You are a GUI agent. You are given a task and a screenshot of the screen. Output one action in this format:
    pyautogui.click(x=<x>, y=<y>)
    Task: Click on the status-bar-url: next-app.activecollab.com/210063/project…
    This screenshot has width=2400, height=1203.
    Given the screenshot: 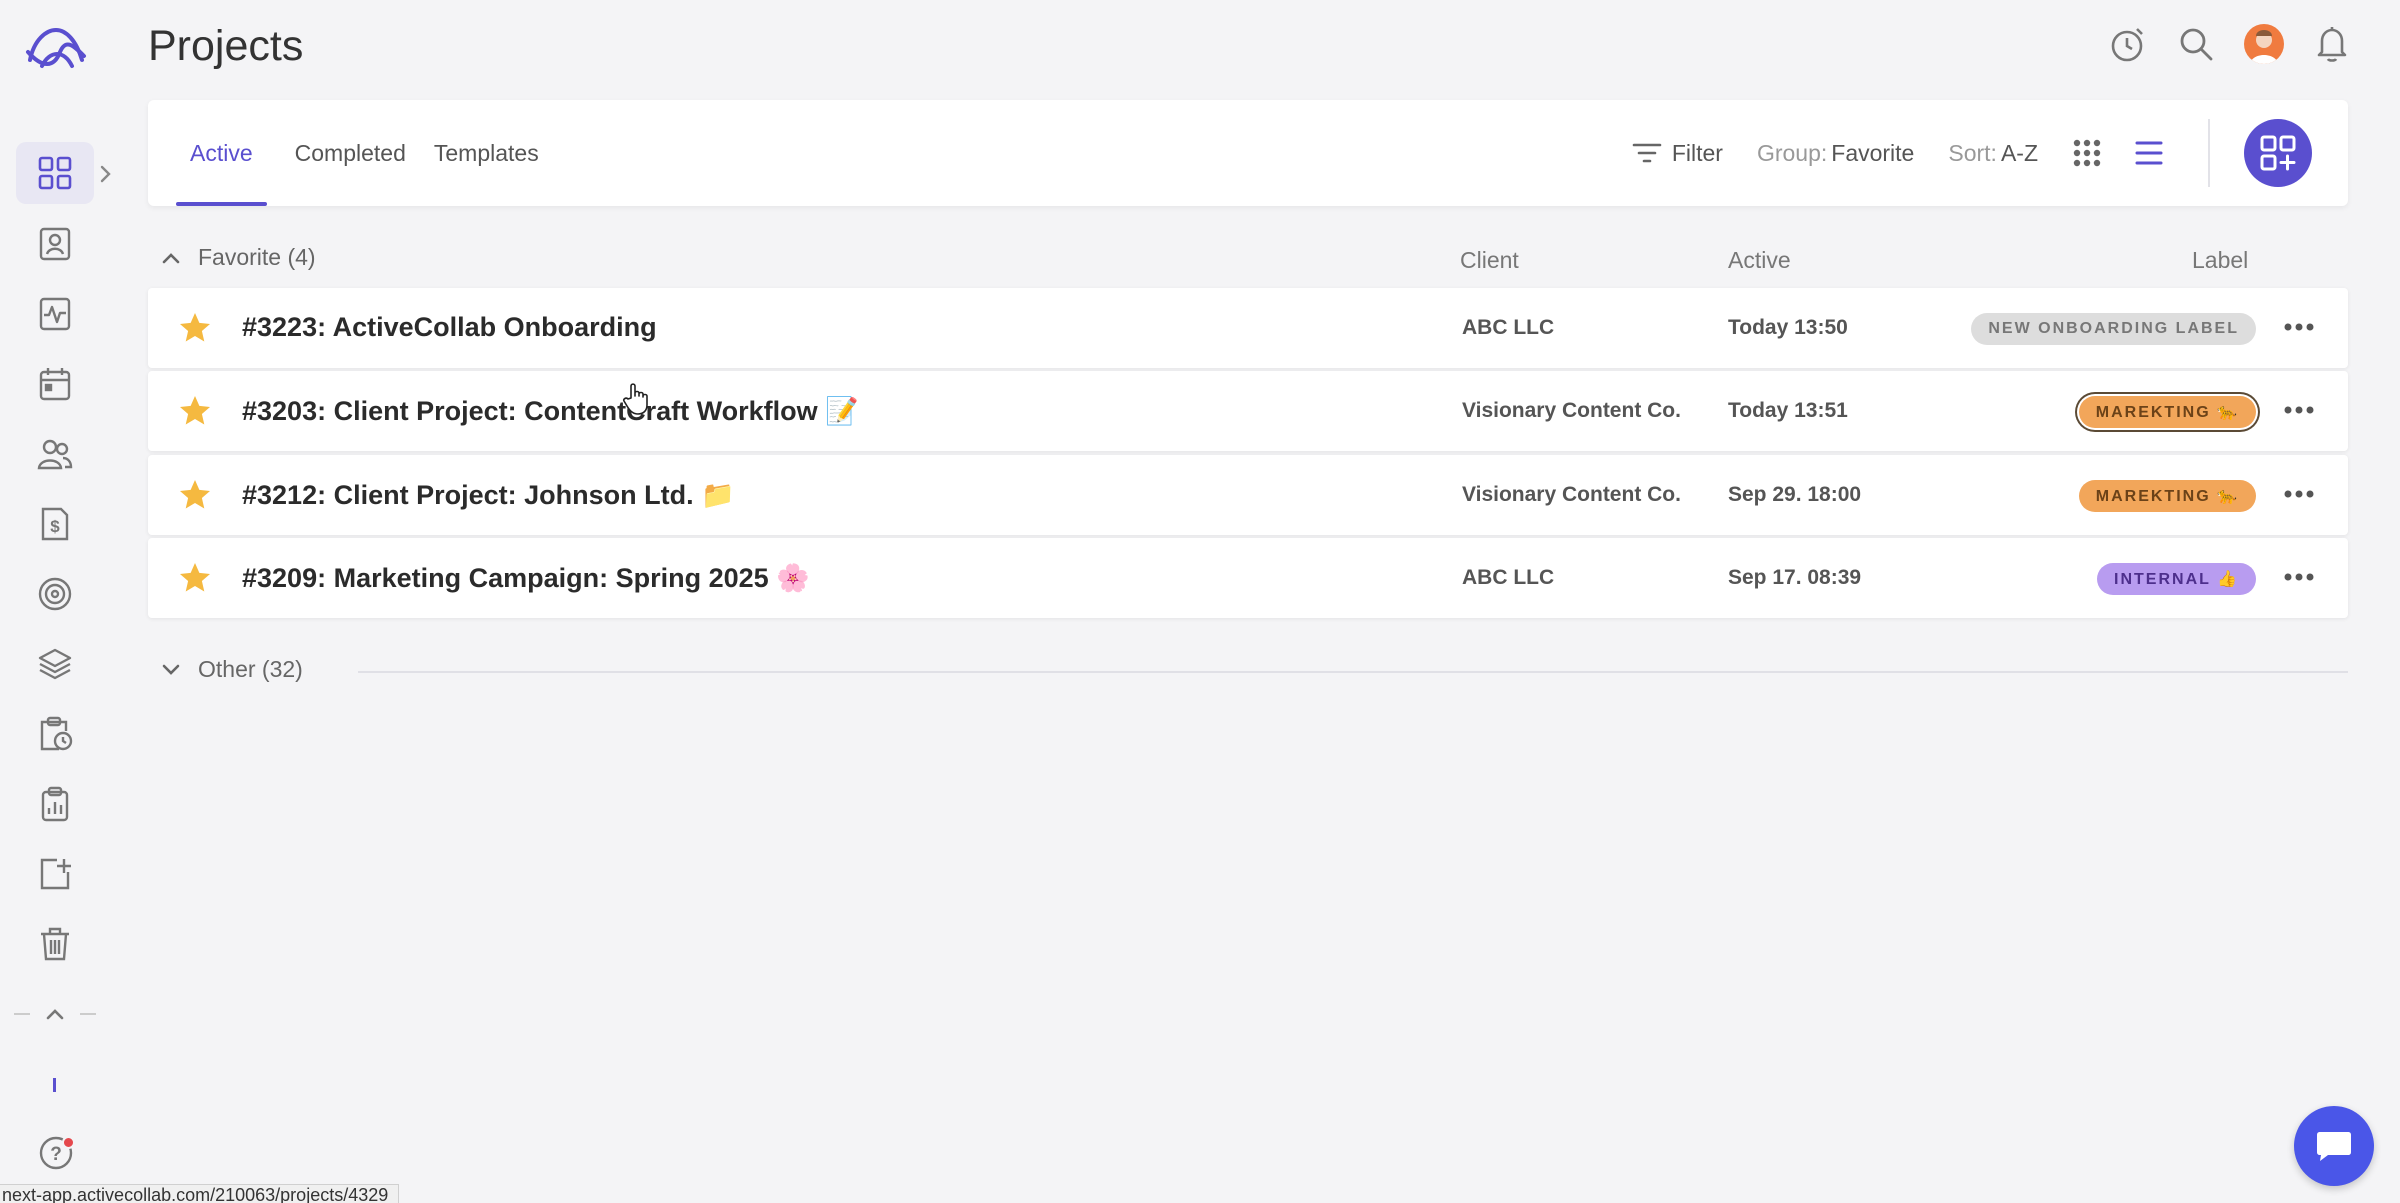 What is the action you would take?
    pyautogui.click(x=200, y=1193)
    